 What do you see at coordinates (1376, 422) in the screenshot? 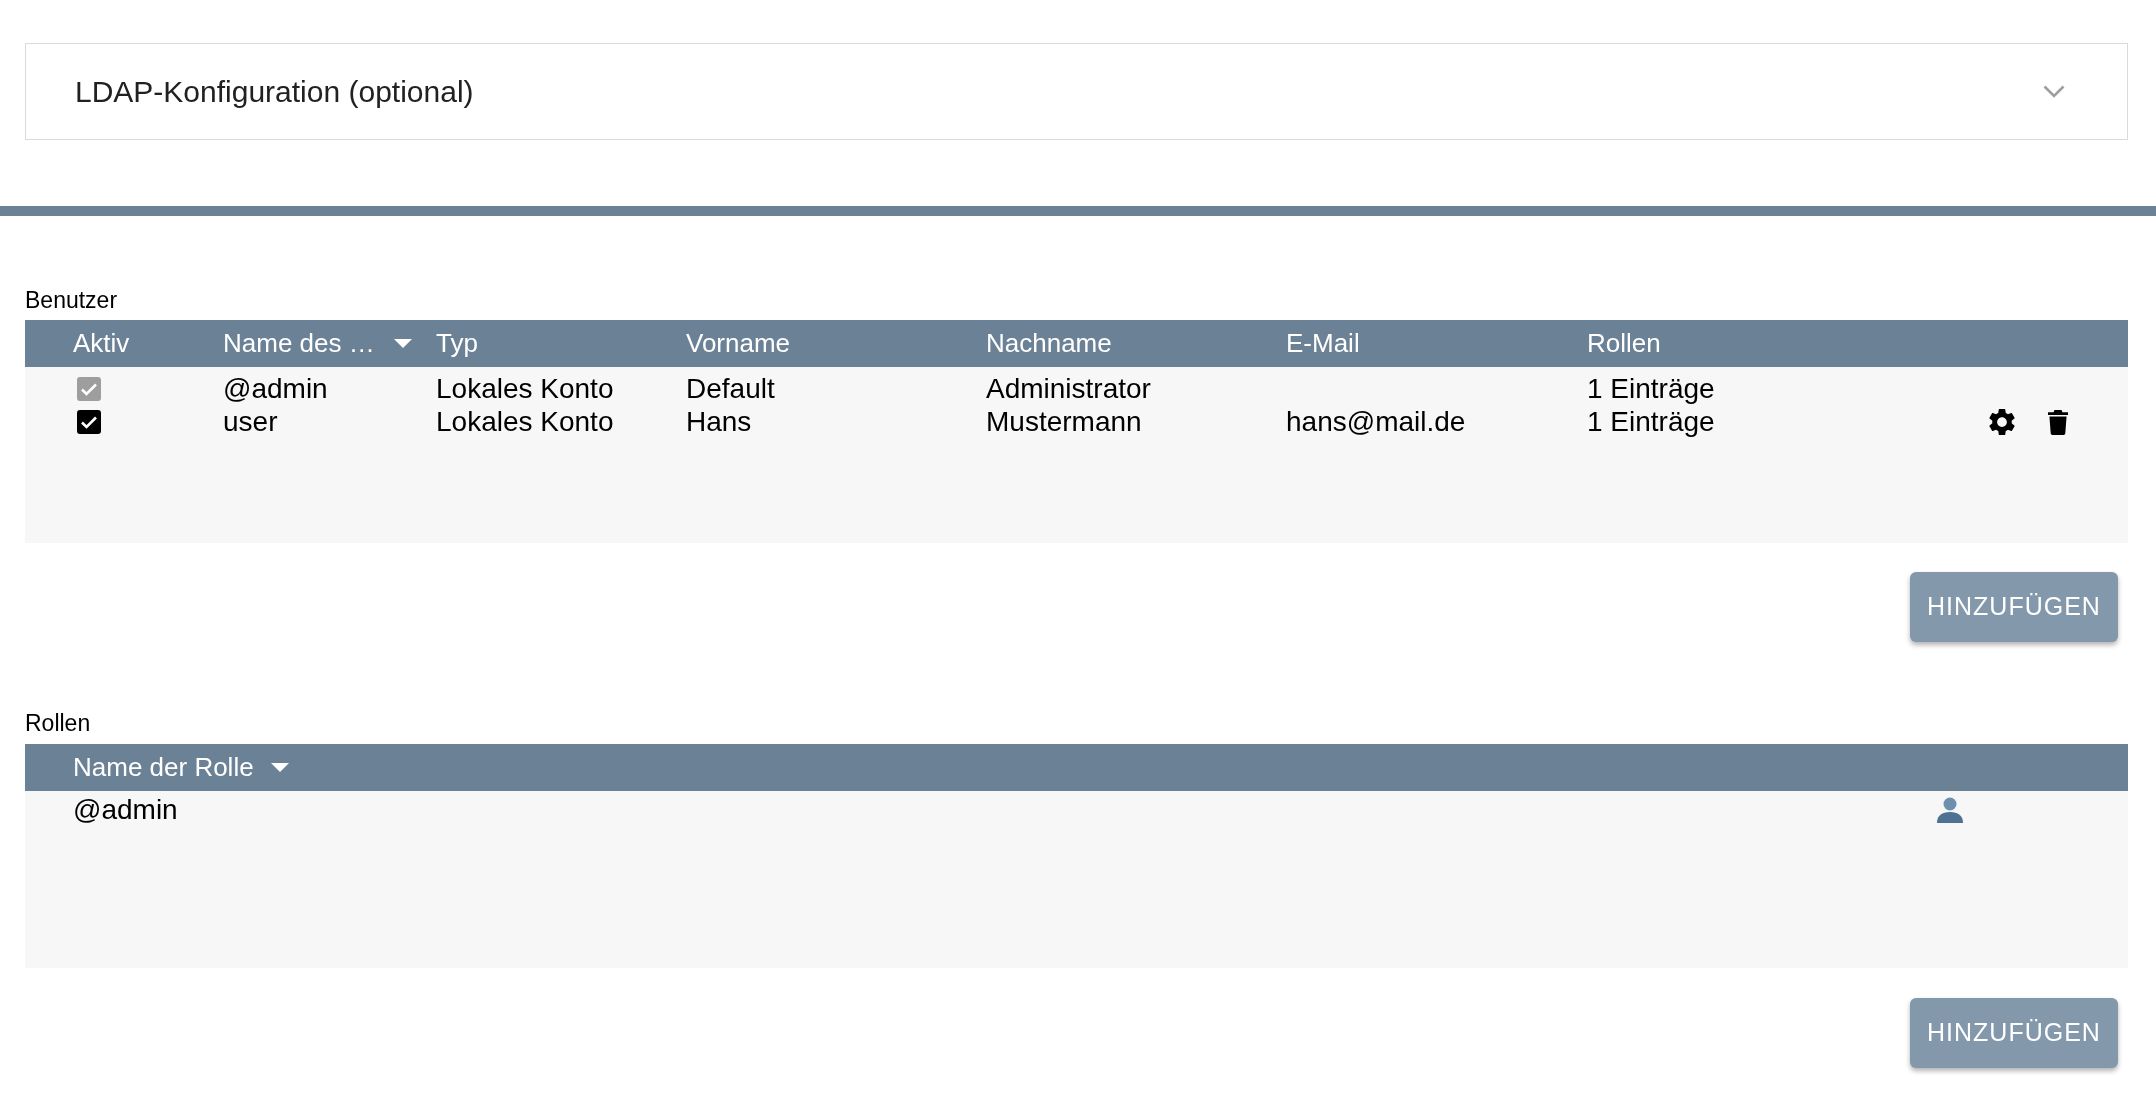
I see `table-cell-text: hans@mail.de` at bounding box center [1376, 422].